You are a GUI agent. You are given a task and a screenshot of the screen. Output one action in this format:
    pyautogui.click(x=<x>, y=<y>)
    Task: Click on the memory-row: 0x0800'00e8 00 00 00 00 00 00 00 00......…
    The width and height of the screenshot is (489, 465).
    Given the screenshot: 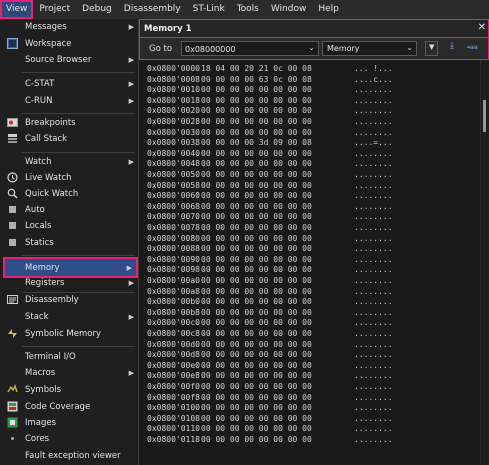 What is the action you would take?
    pyautogui.click(x=309, y=376)
    